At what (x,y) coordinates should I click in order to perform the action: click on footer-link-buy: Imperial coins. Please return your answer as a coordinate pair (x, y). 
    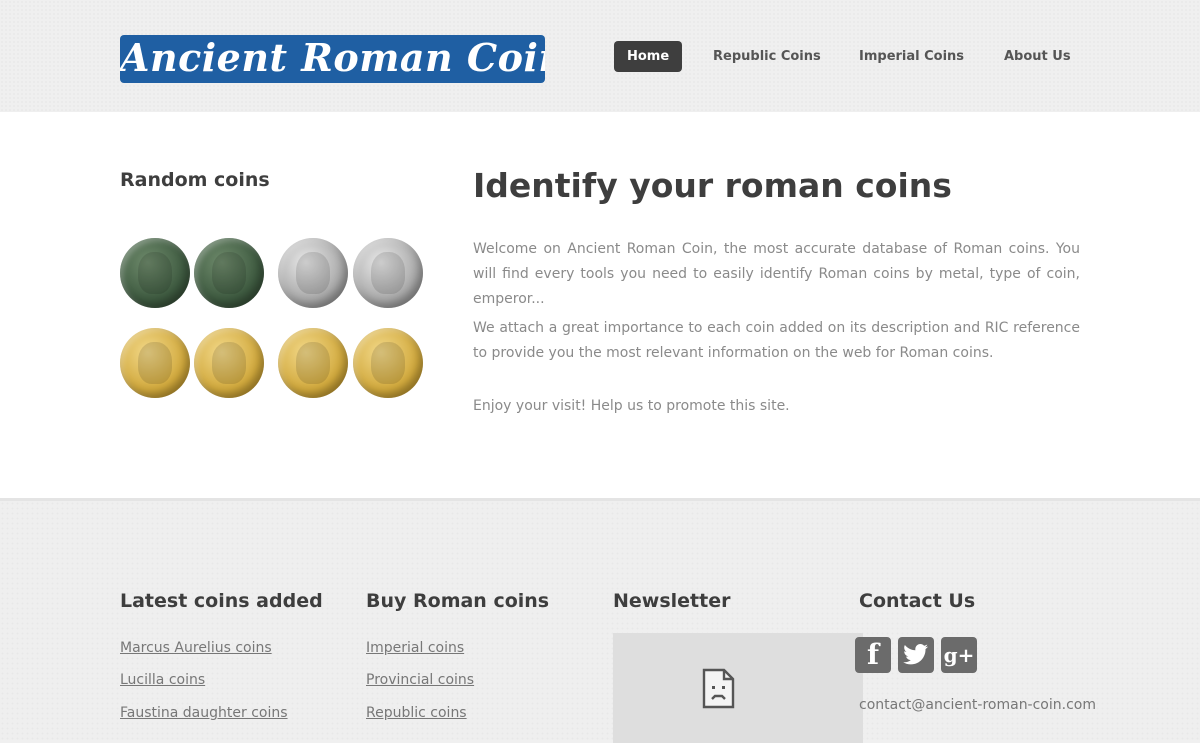
    Looking at the image, I should click on (415, 648).